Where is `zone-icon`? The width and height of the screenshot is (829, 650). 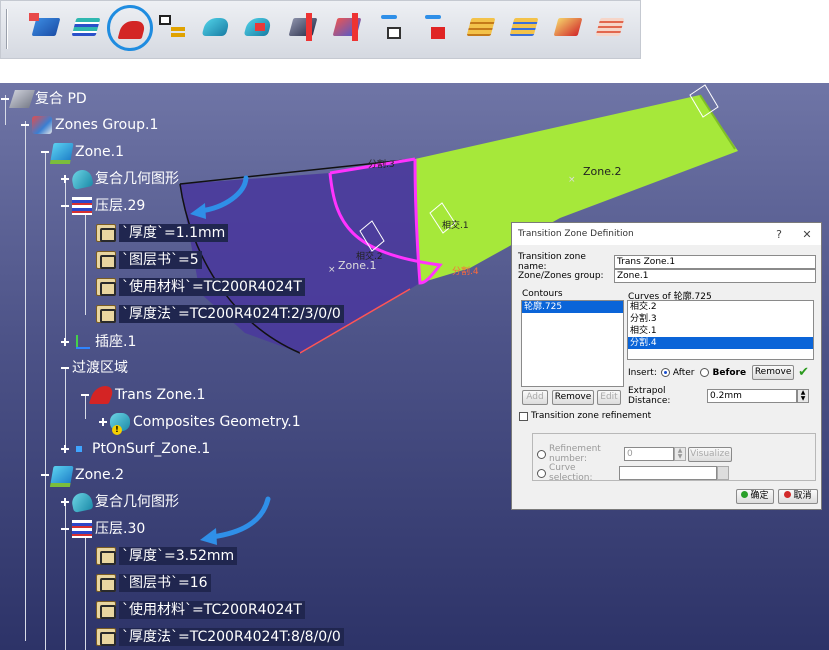
zone-icon is located at coordinates (216, 28).